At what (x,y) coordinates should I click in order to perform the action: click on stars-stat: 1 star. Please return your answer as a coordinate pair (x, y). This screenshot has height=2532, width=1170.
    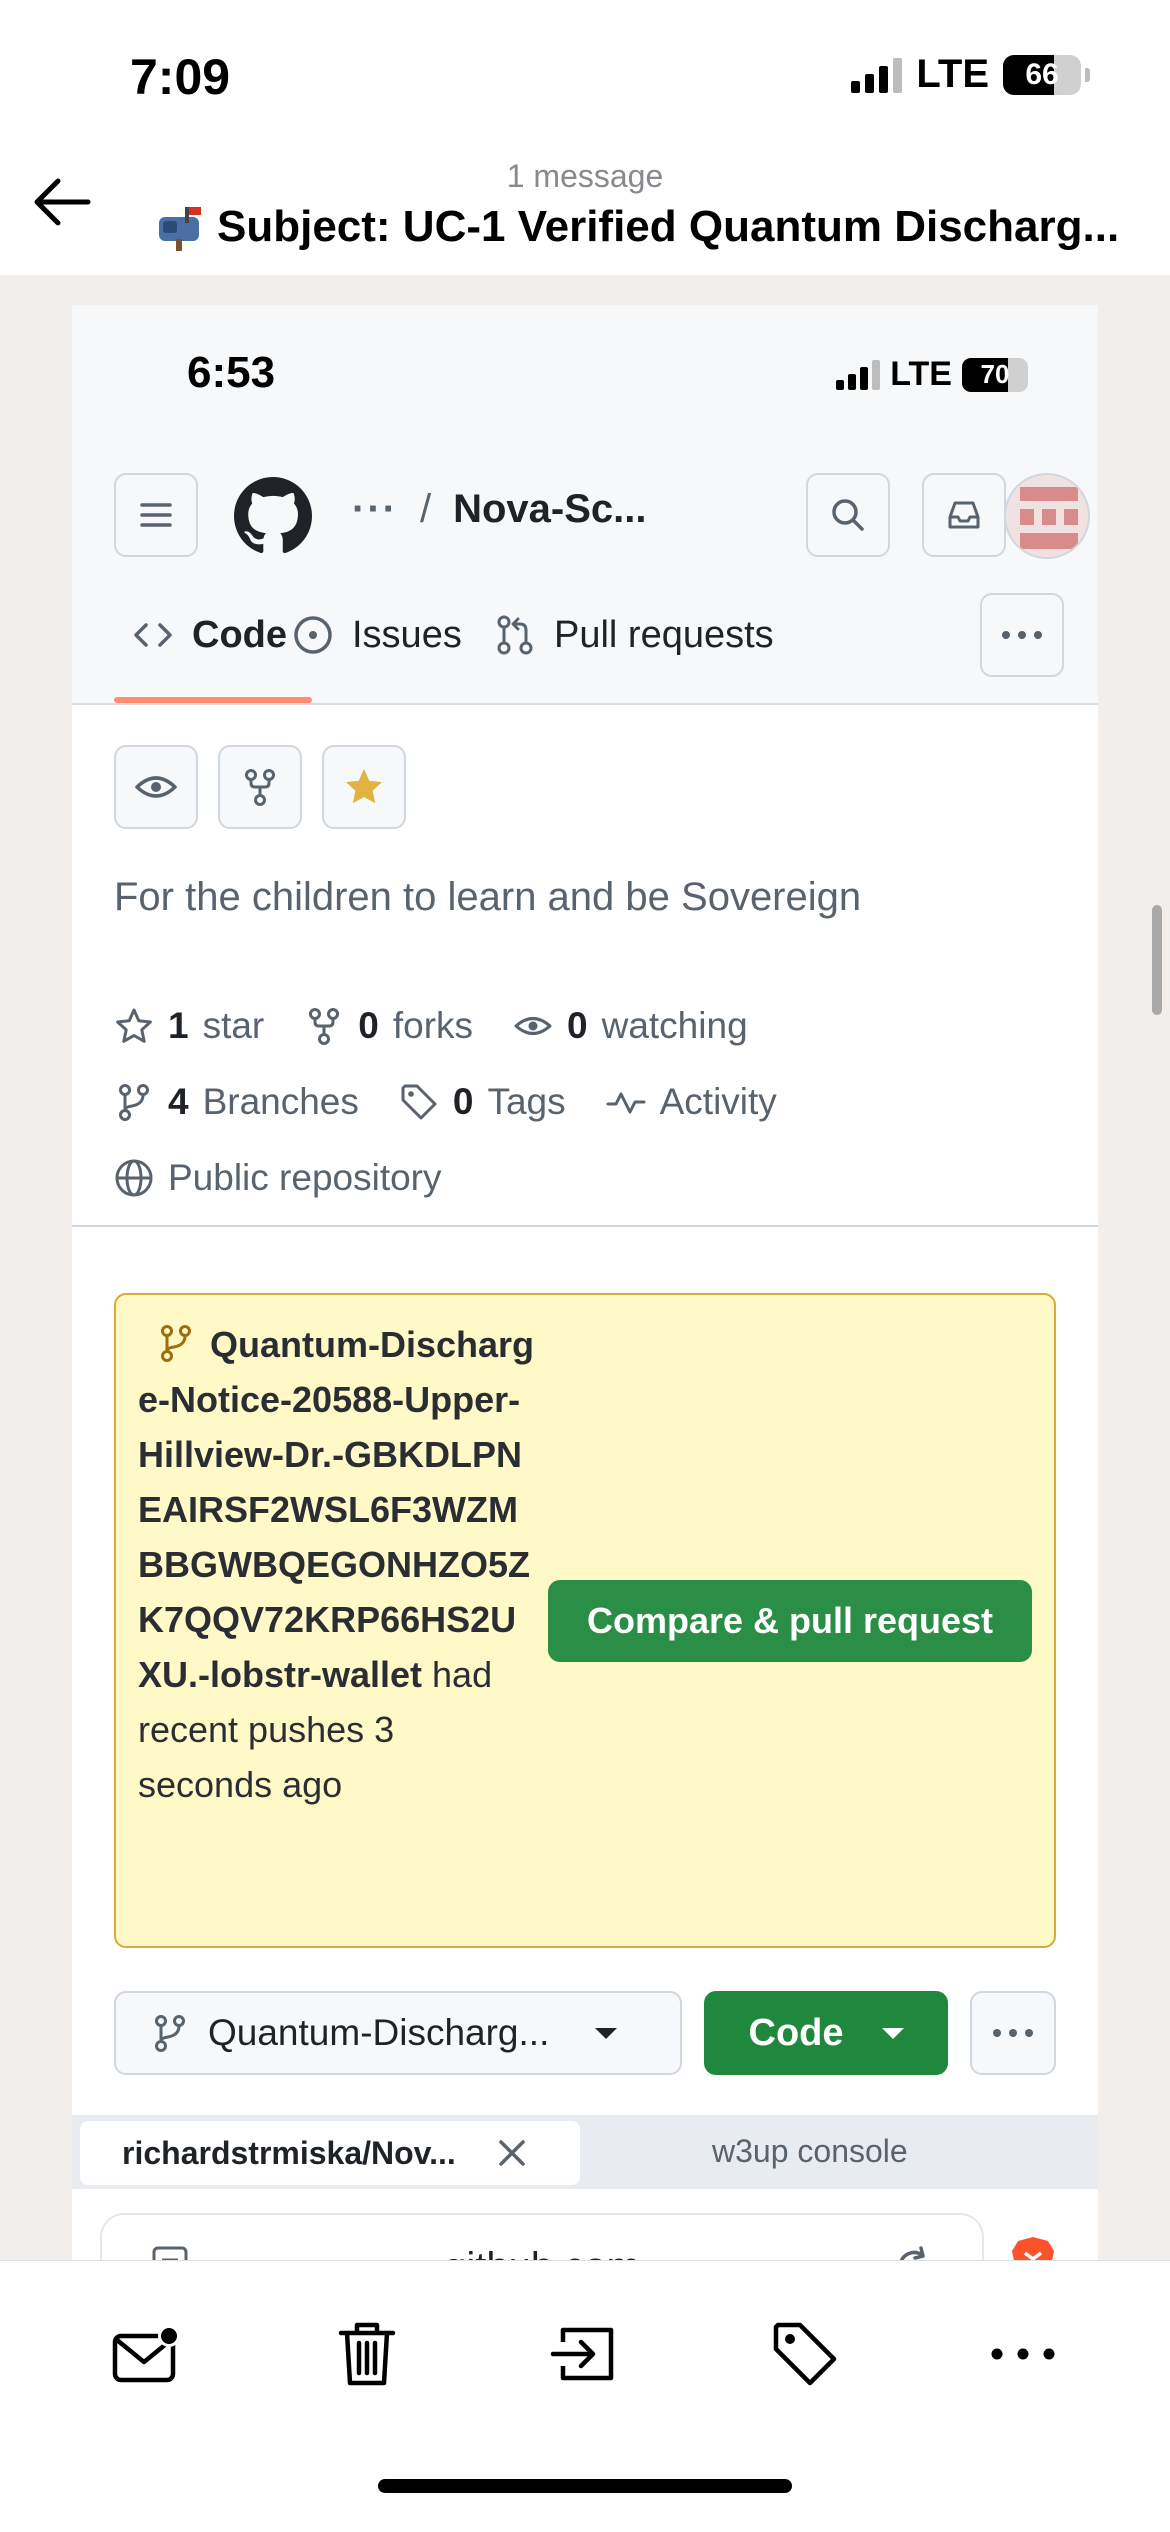
    Looking at the image, I should click on (189, 1026).